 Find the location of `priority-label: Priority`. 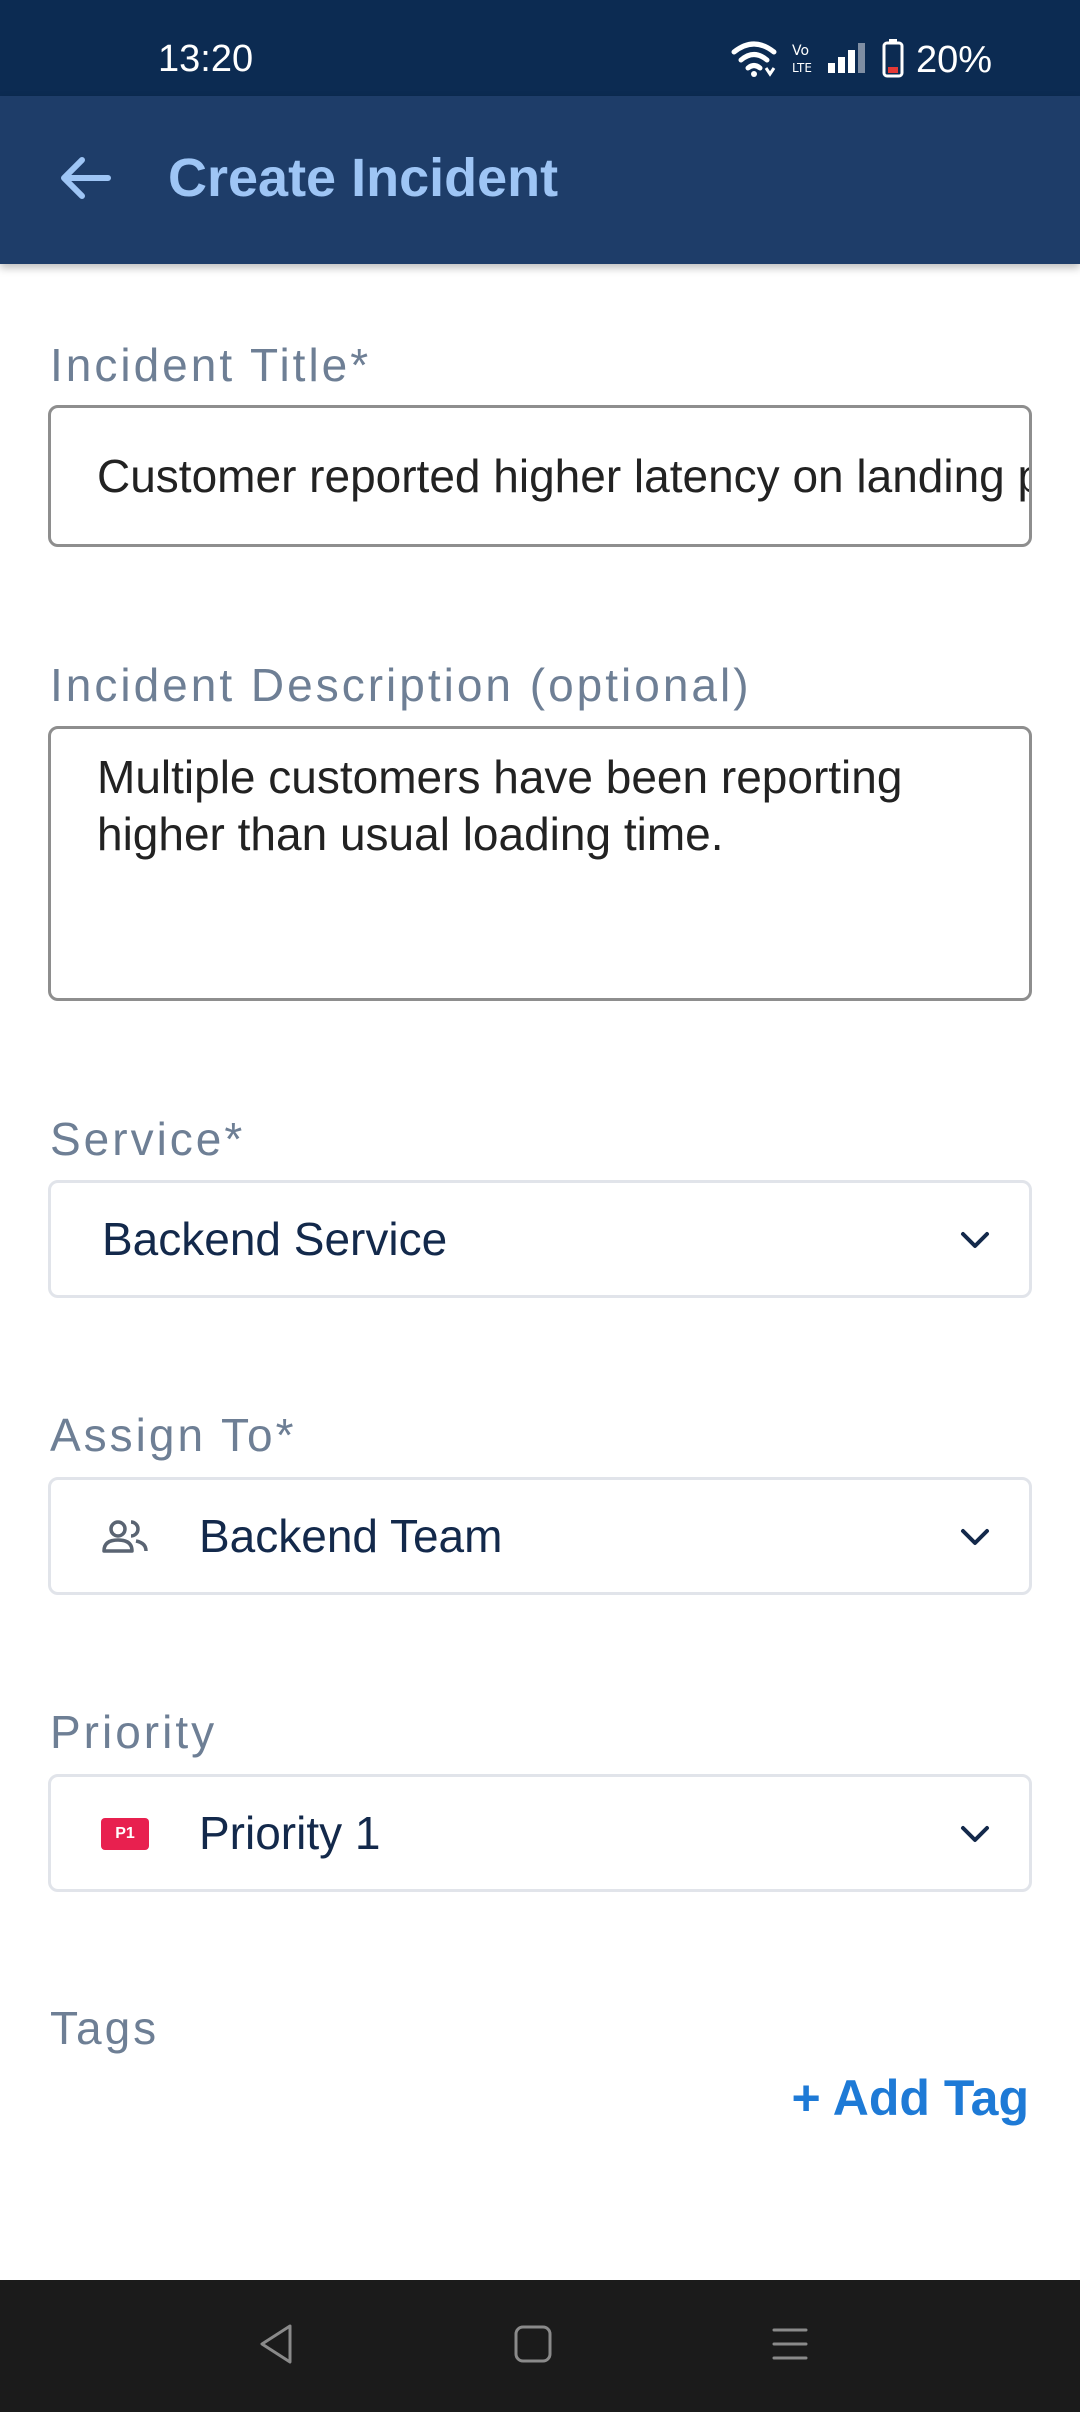

priority-label: Priority is located at coordinates (134, 1732).